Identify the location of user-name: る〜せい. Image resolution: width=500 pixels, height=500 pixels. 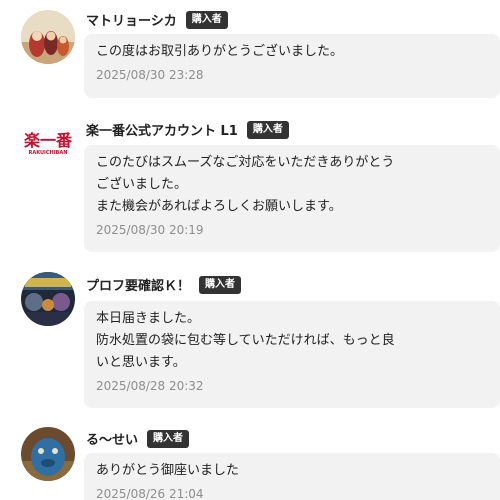
(112, 438).